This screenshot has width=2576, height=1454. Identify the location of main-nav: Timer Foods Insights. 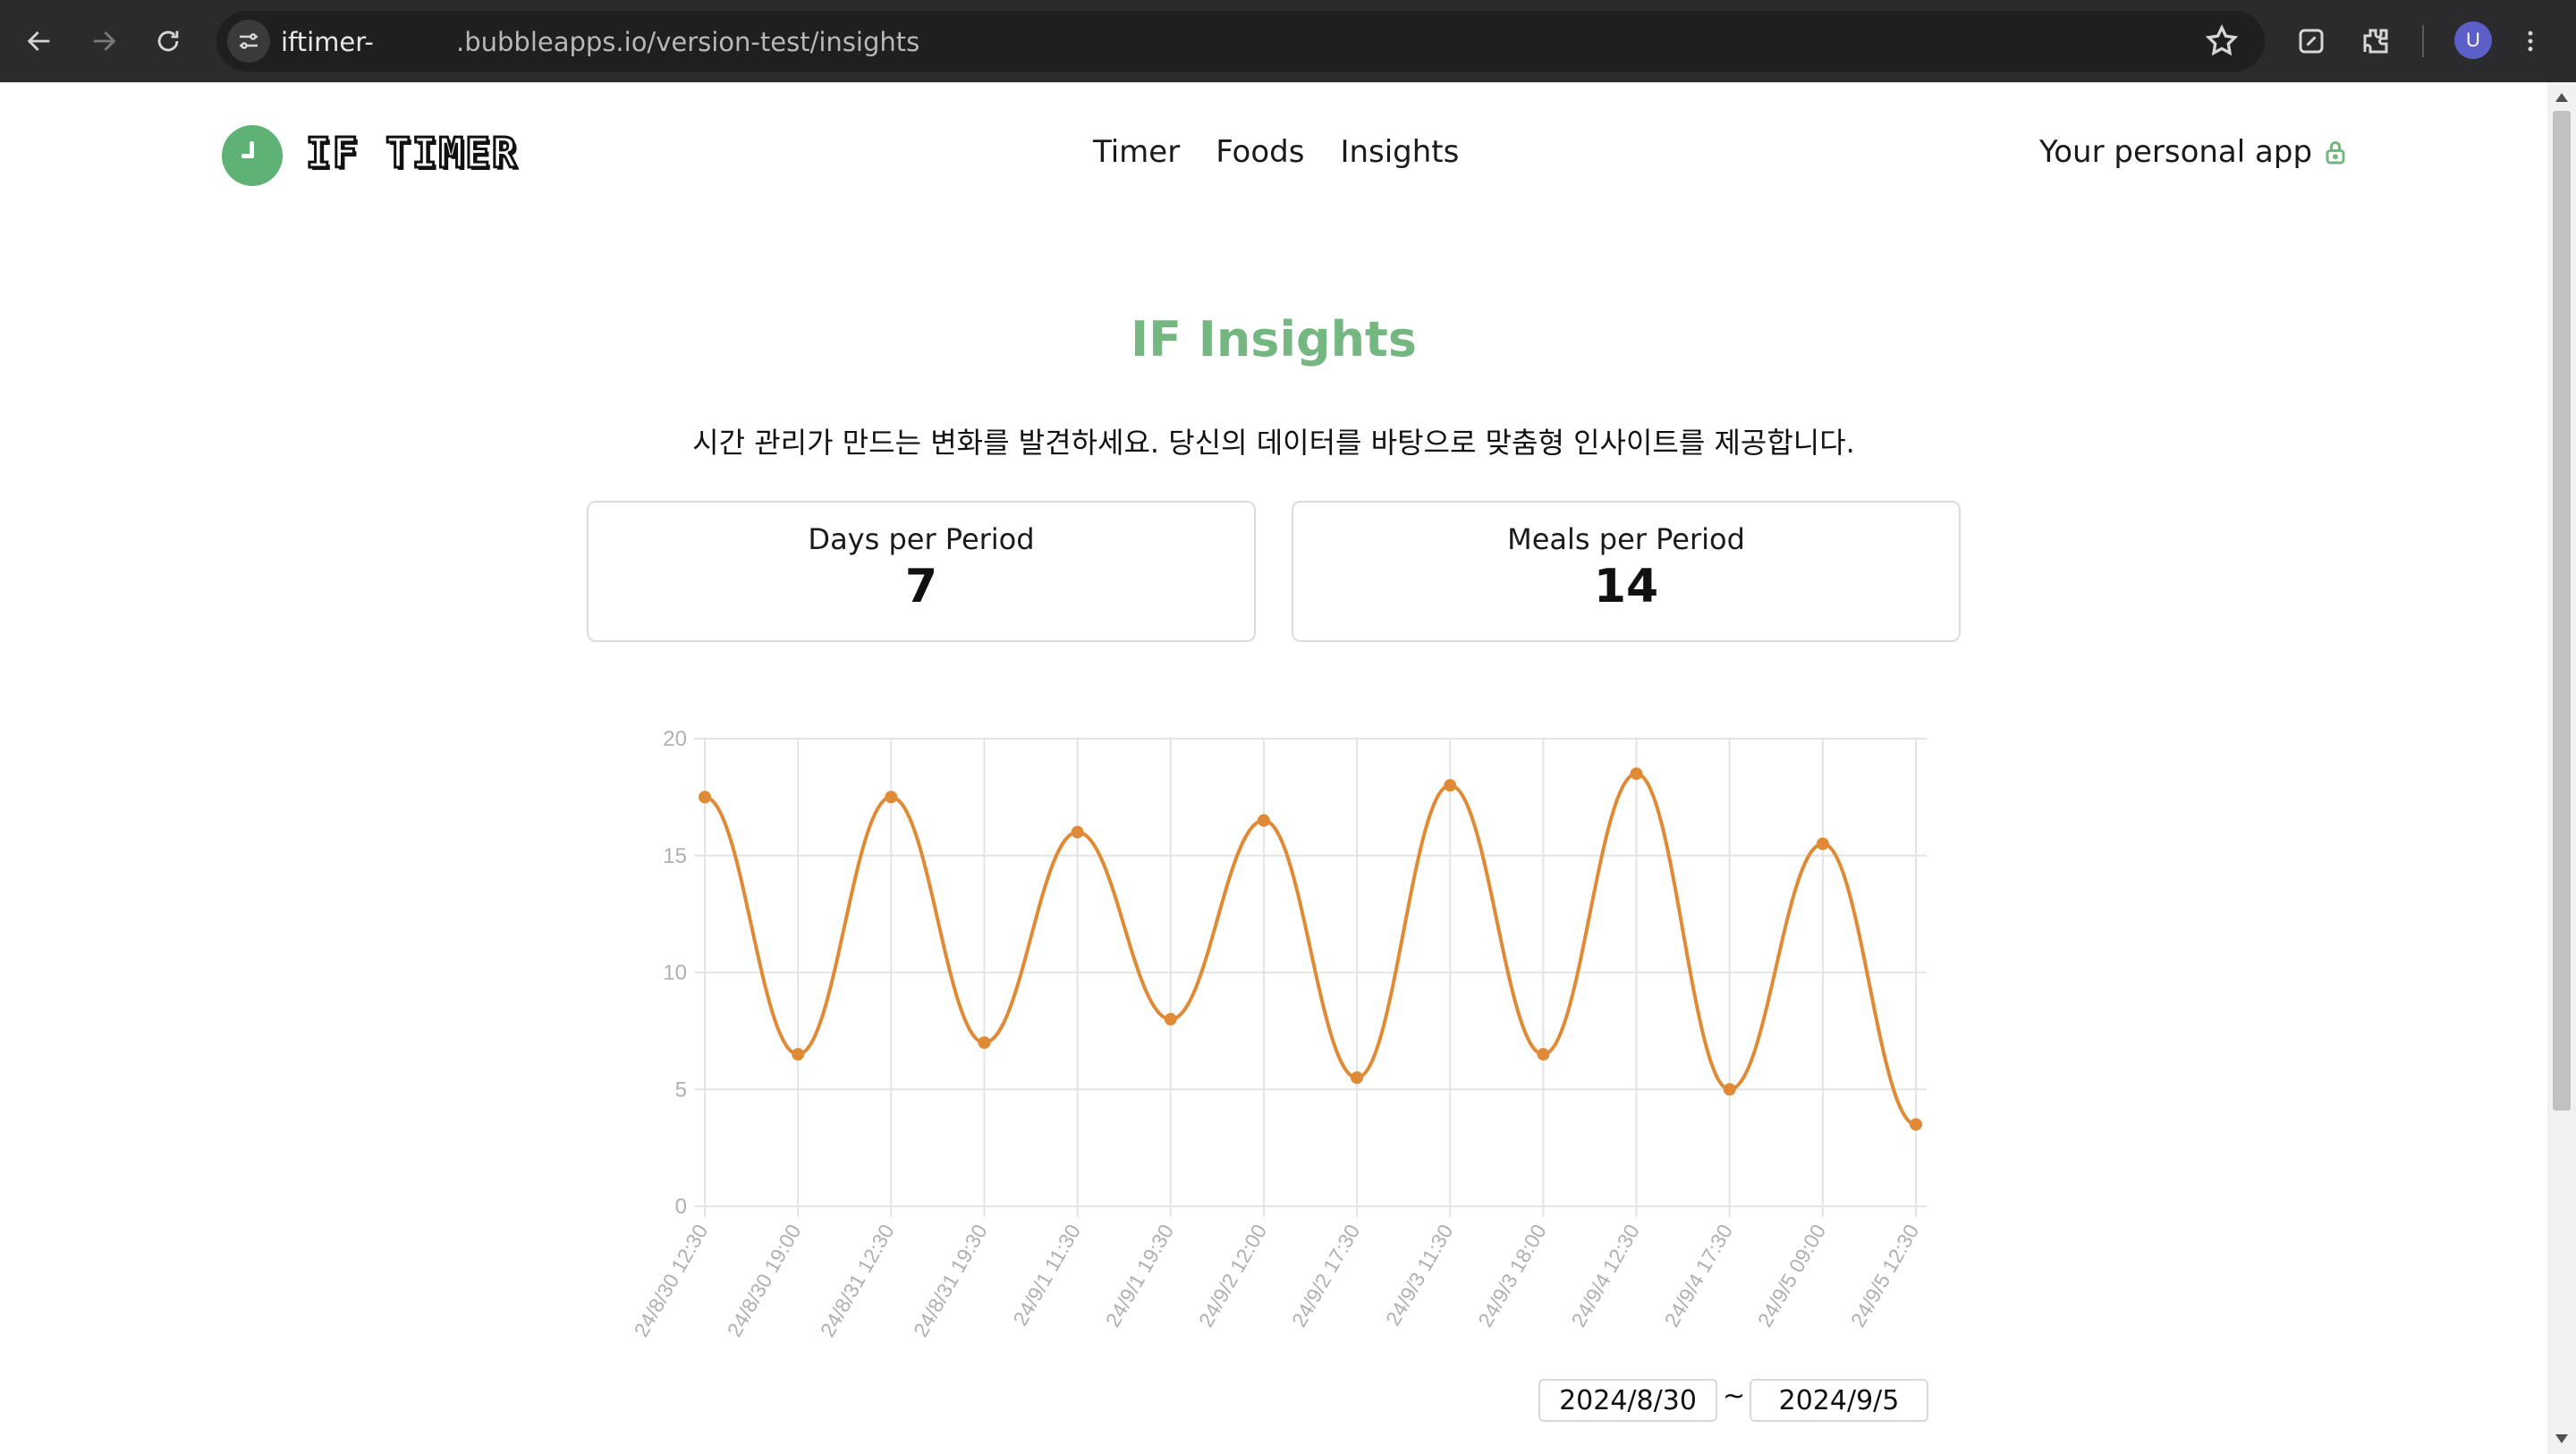
(1276, 152).